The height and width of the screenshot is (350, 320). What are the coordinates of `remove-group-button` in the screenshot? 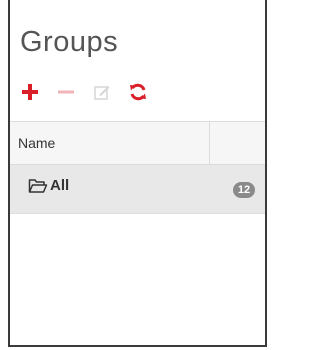 It's located at (66, 92).